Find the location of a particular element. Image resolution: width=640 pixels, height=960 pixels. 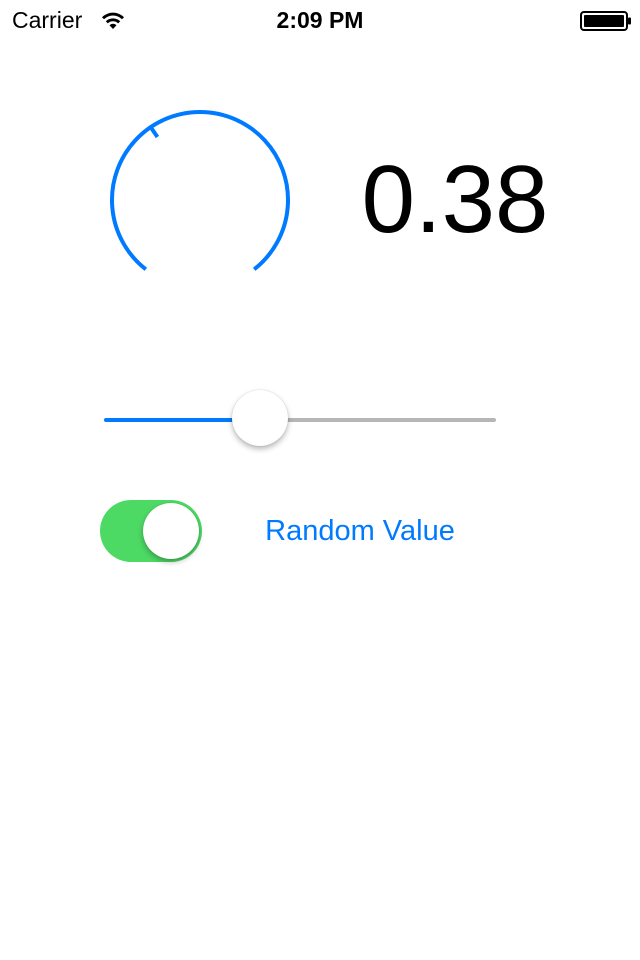

value-slider is located at coordinates (300, 420).